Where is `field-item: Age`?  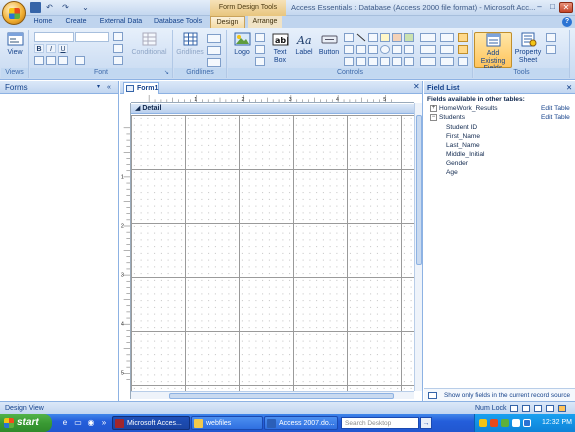 field-item: Age is located at coordinates (496, 172).